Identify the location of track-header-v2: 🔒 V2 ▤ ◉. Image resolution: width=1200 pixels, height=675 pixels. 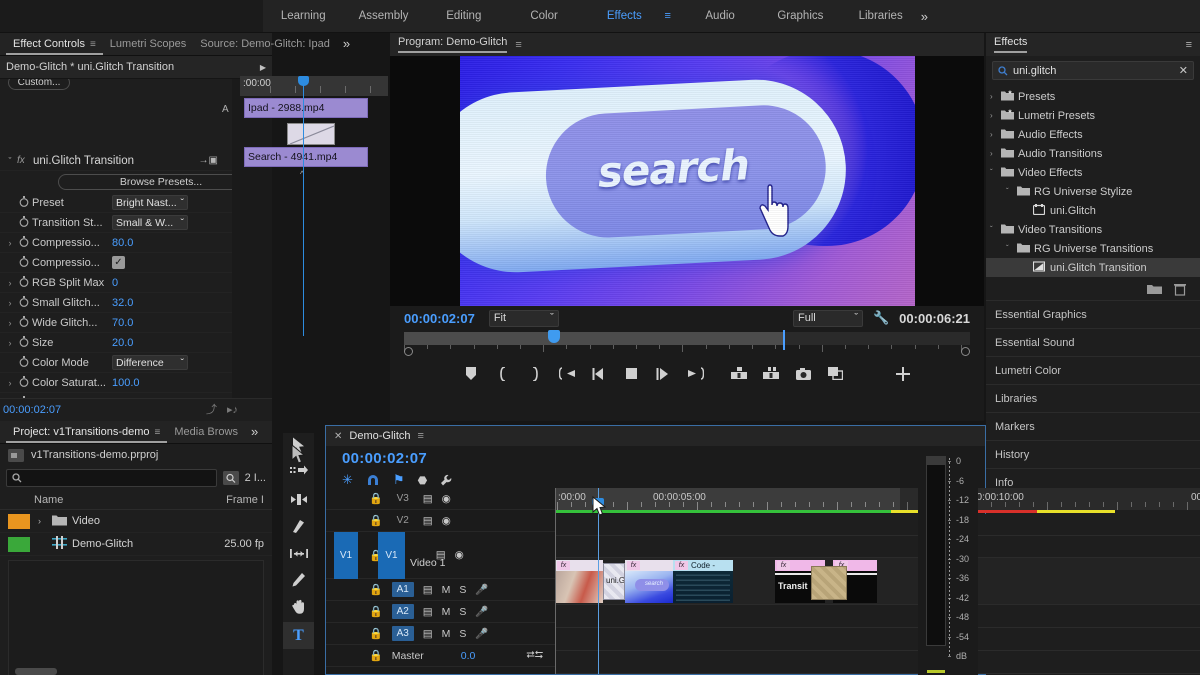
(440, 521).